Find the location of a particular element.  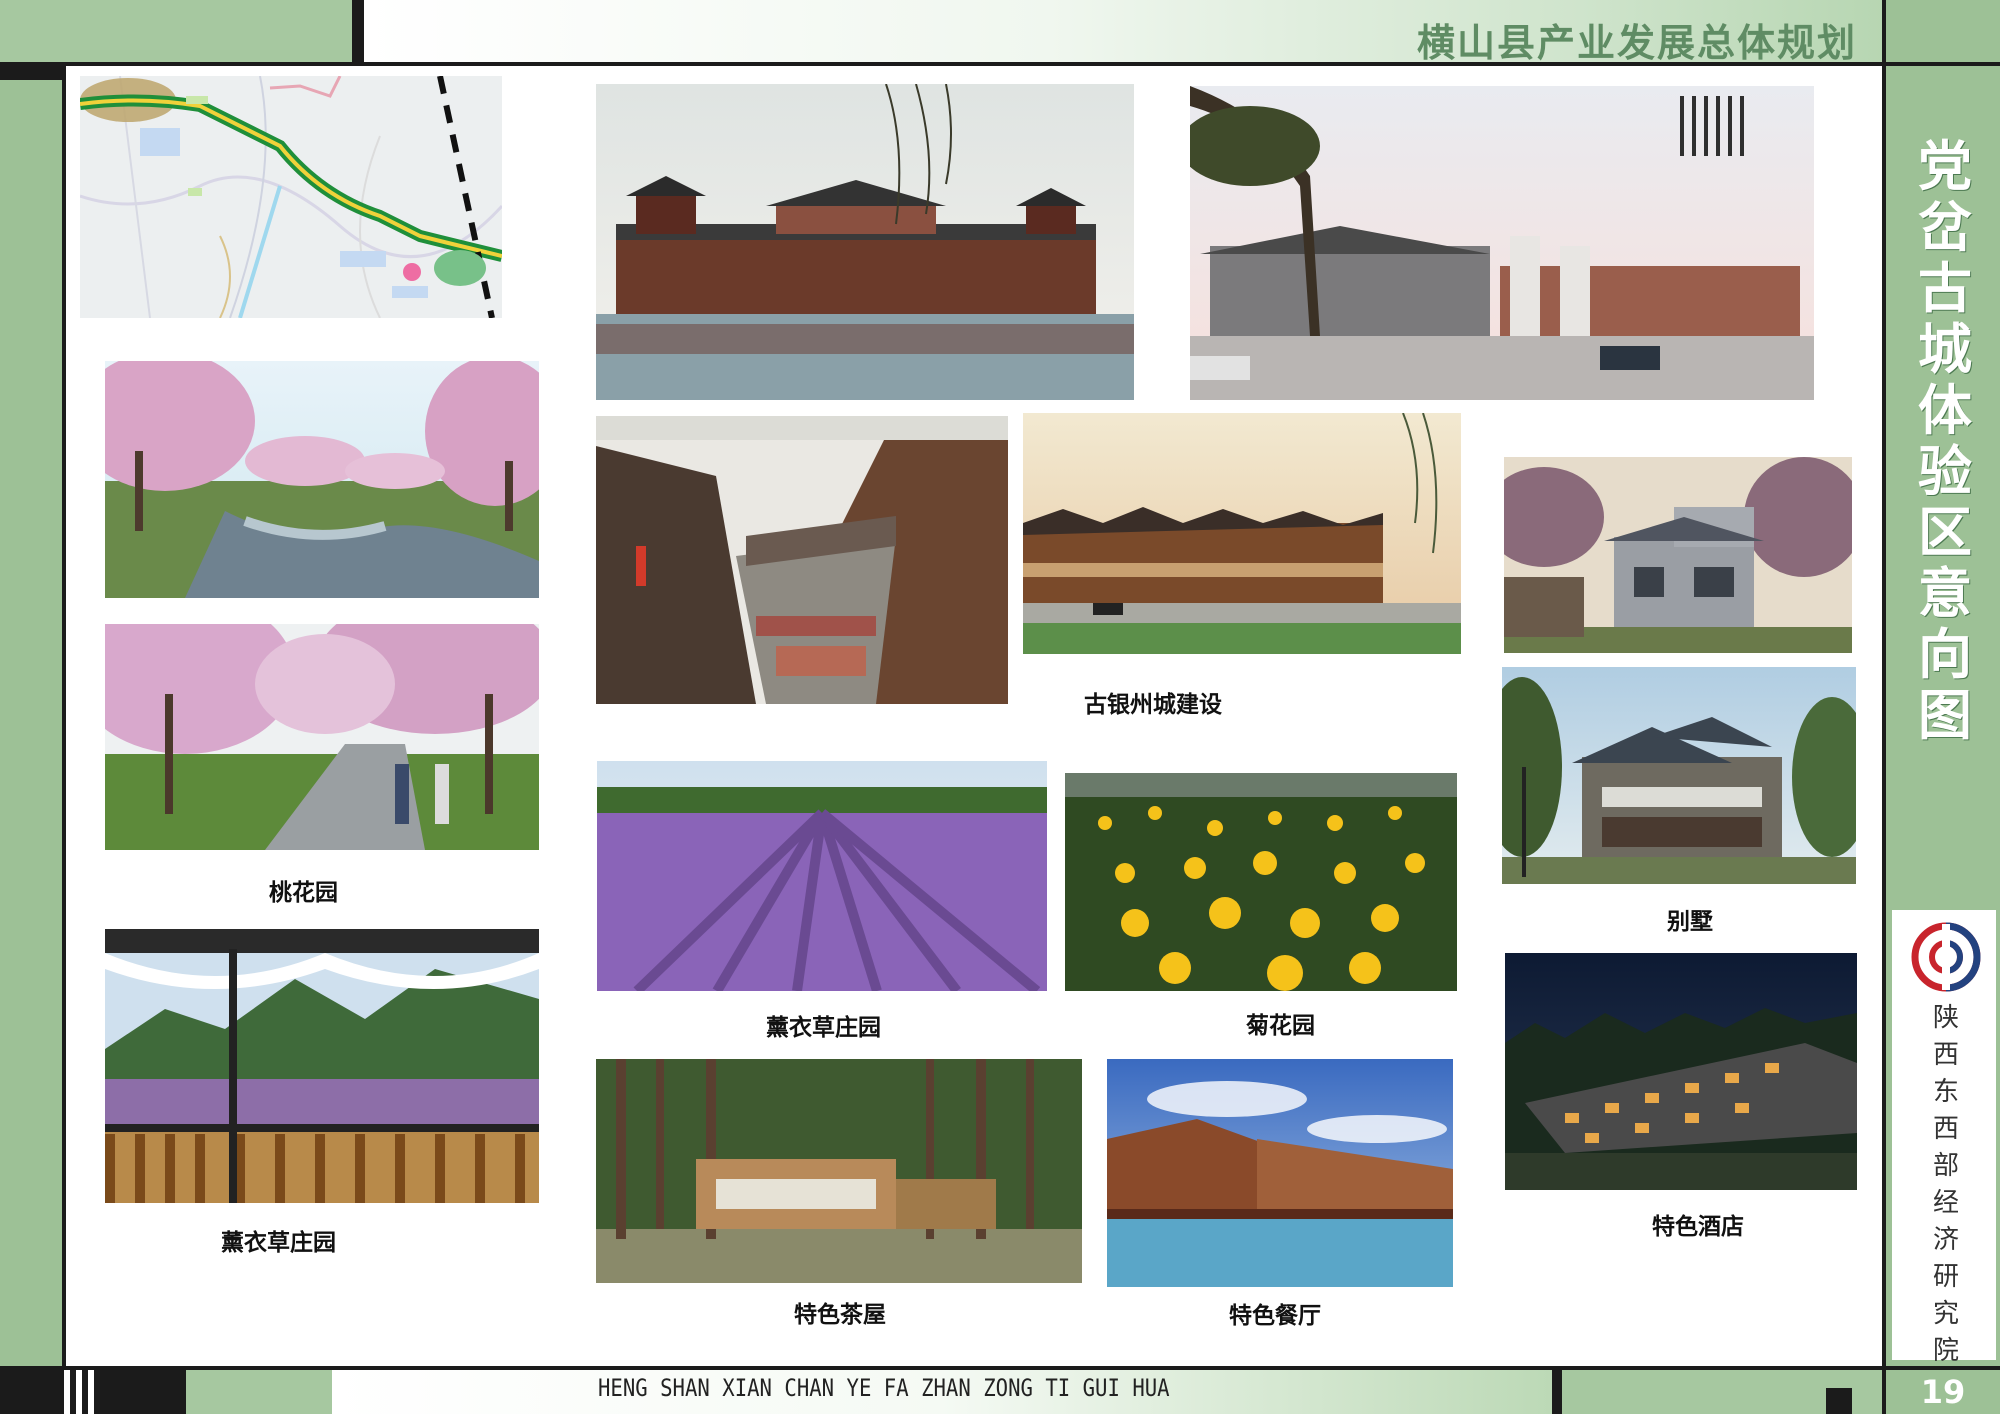

hotel-photo is located at coordinates (1681, 1071).